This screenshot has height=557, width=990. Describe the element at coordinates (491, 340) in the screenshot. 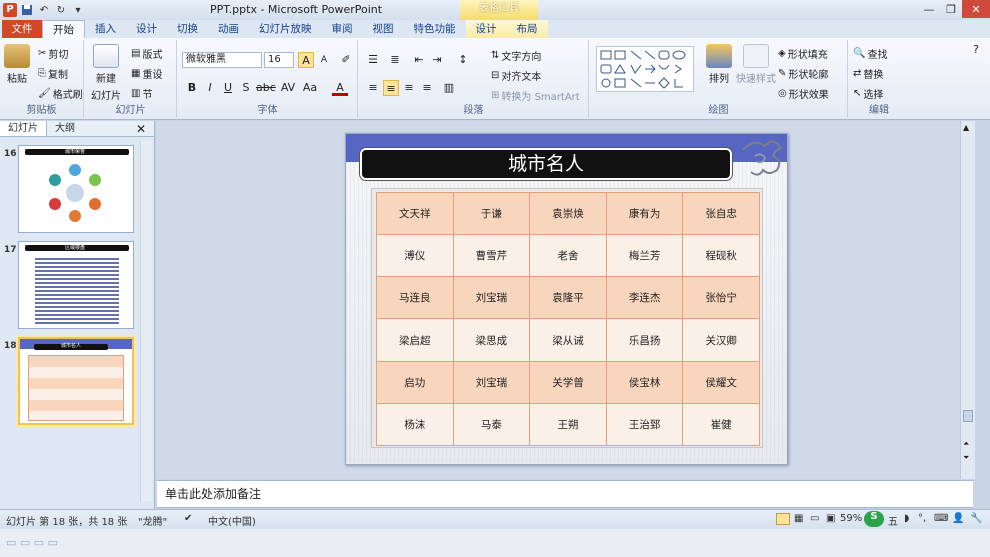

I see `table-cell: 梁思成` at that location.